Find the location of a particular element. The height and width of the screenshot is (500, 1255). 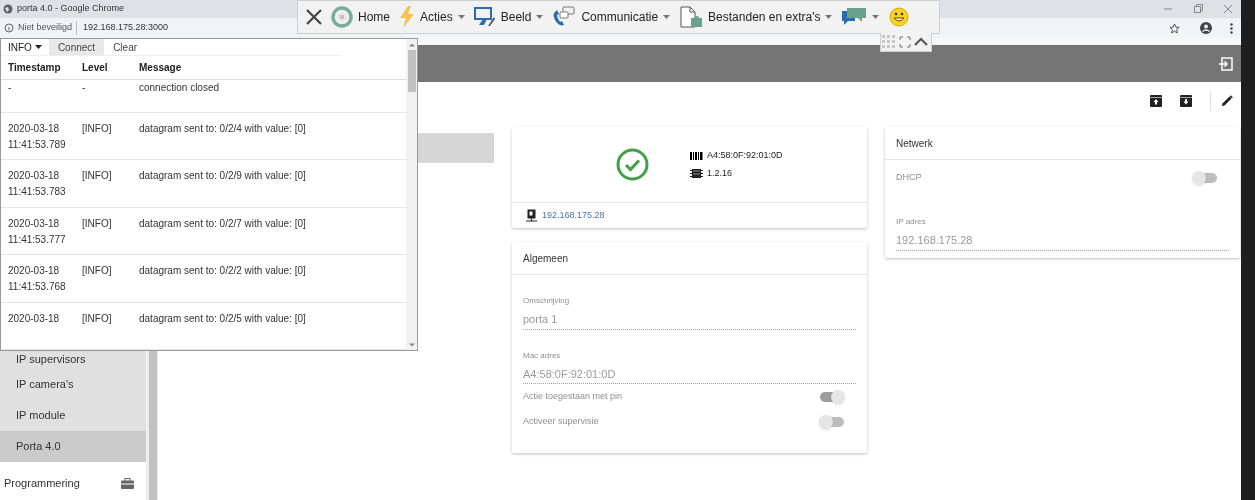

window-title: porta 4.0 - Google Chrome is located at coordinates (71, 9).